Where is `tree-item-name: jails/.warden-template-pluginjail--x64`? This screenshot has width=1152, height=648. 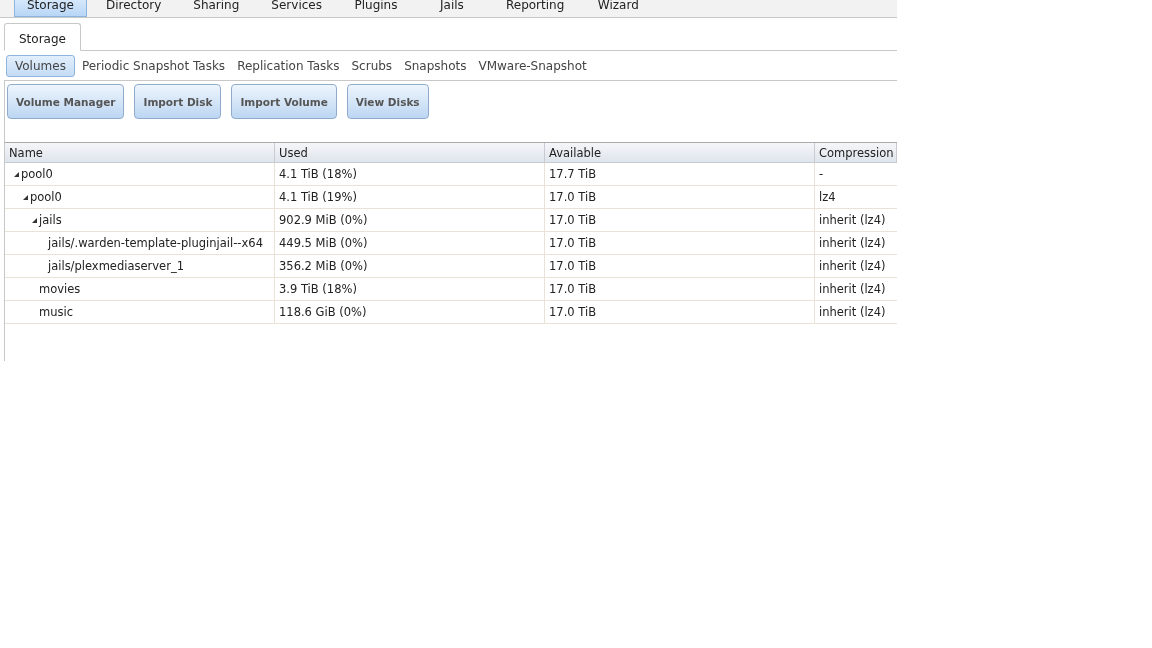 tree-item-name: jails/.warden-template-pluginjail--x64 is located at coordinates (155, 243).